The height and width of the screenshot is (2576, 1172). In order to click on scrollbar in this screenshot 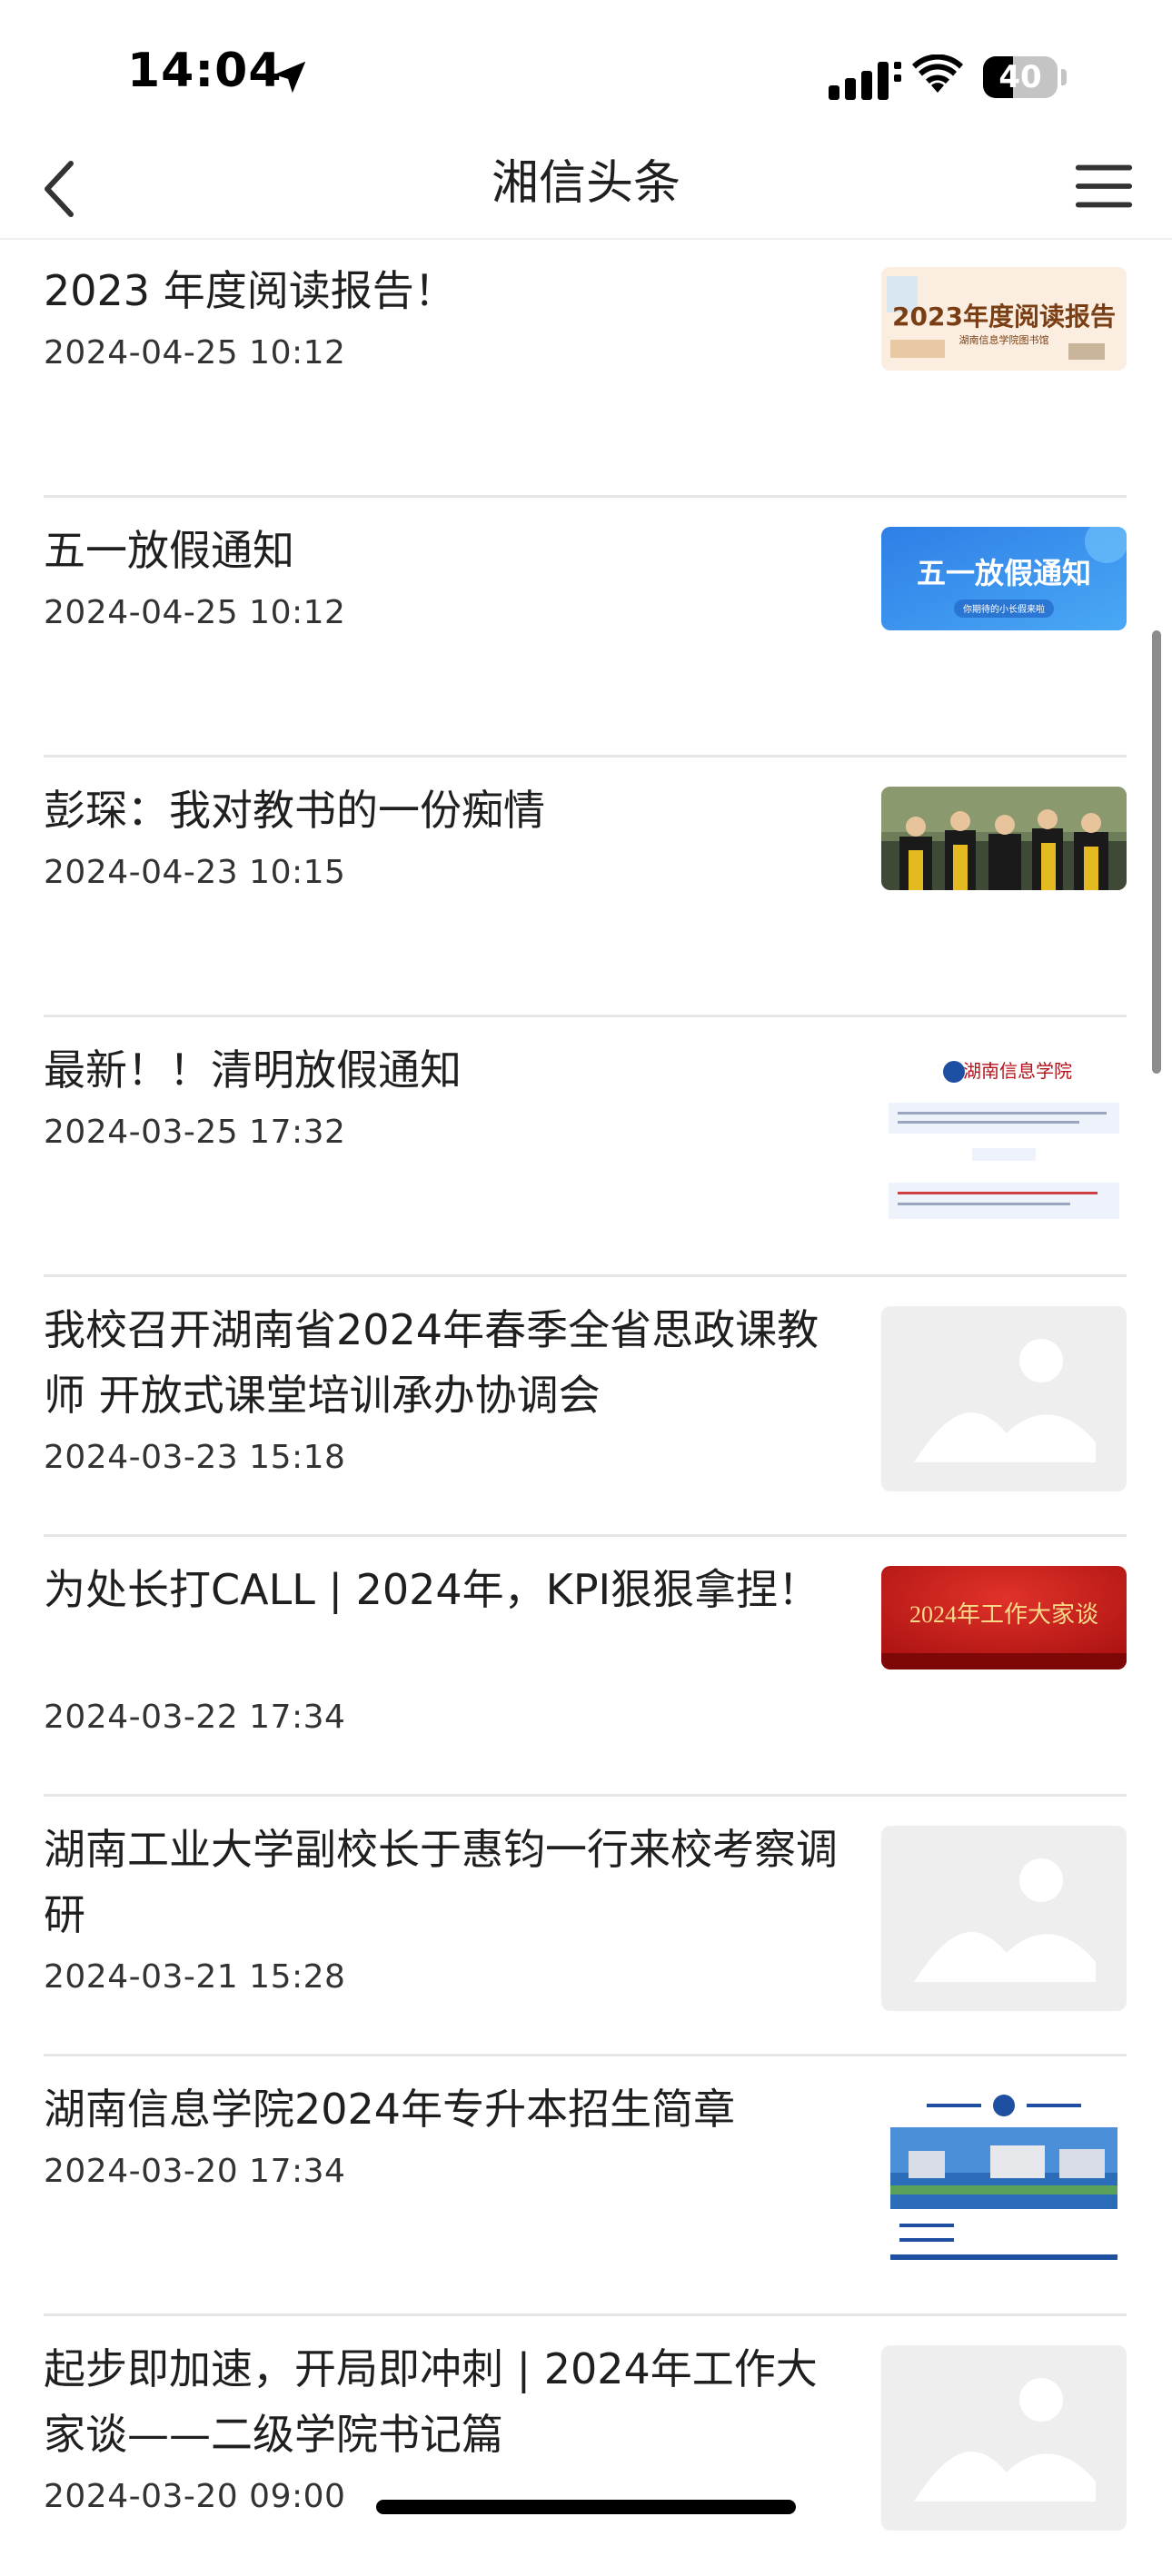, I will do `click(1157, 852)`.